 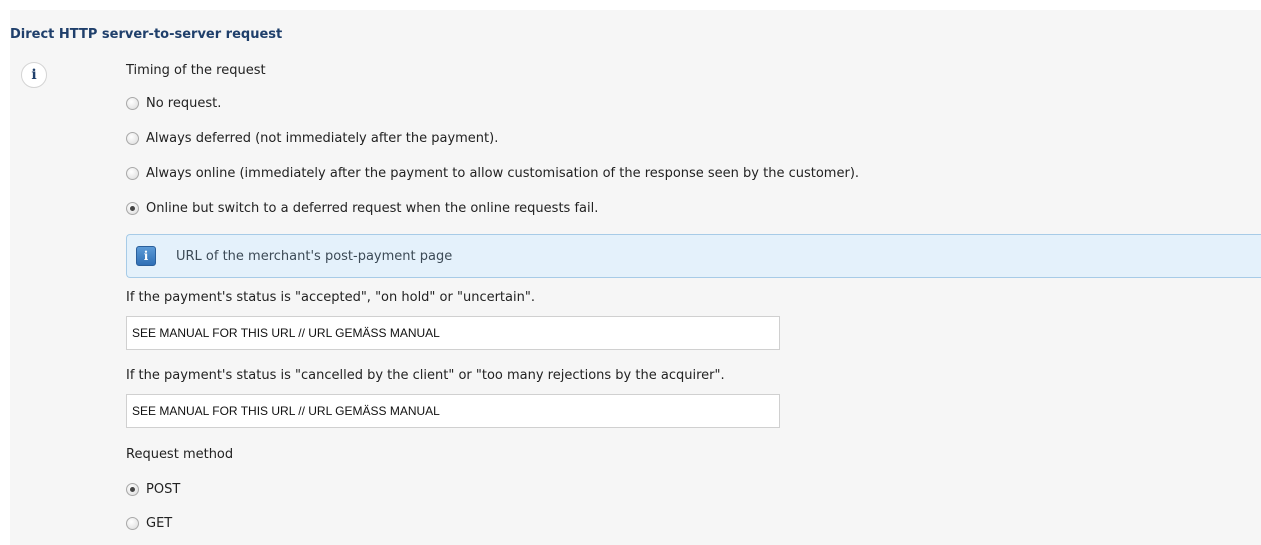 What do you see at coordinates (184, 103) in the screenshot?
I see `radio-label: No request.` at bounding box center [184, 103].